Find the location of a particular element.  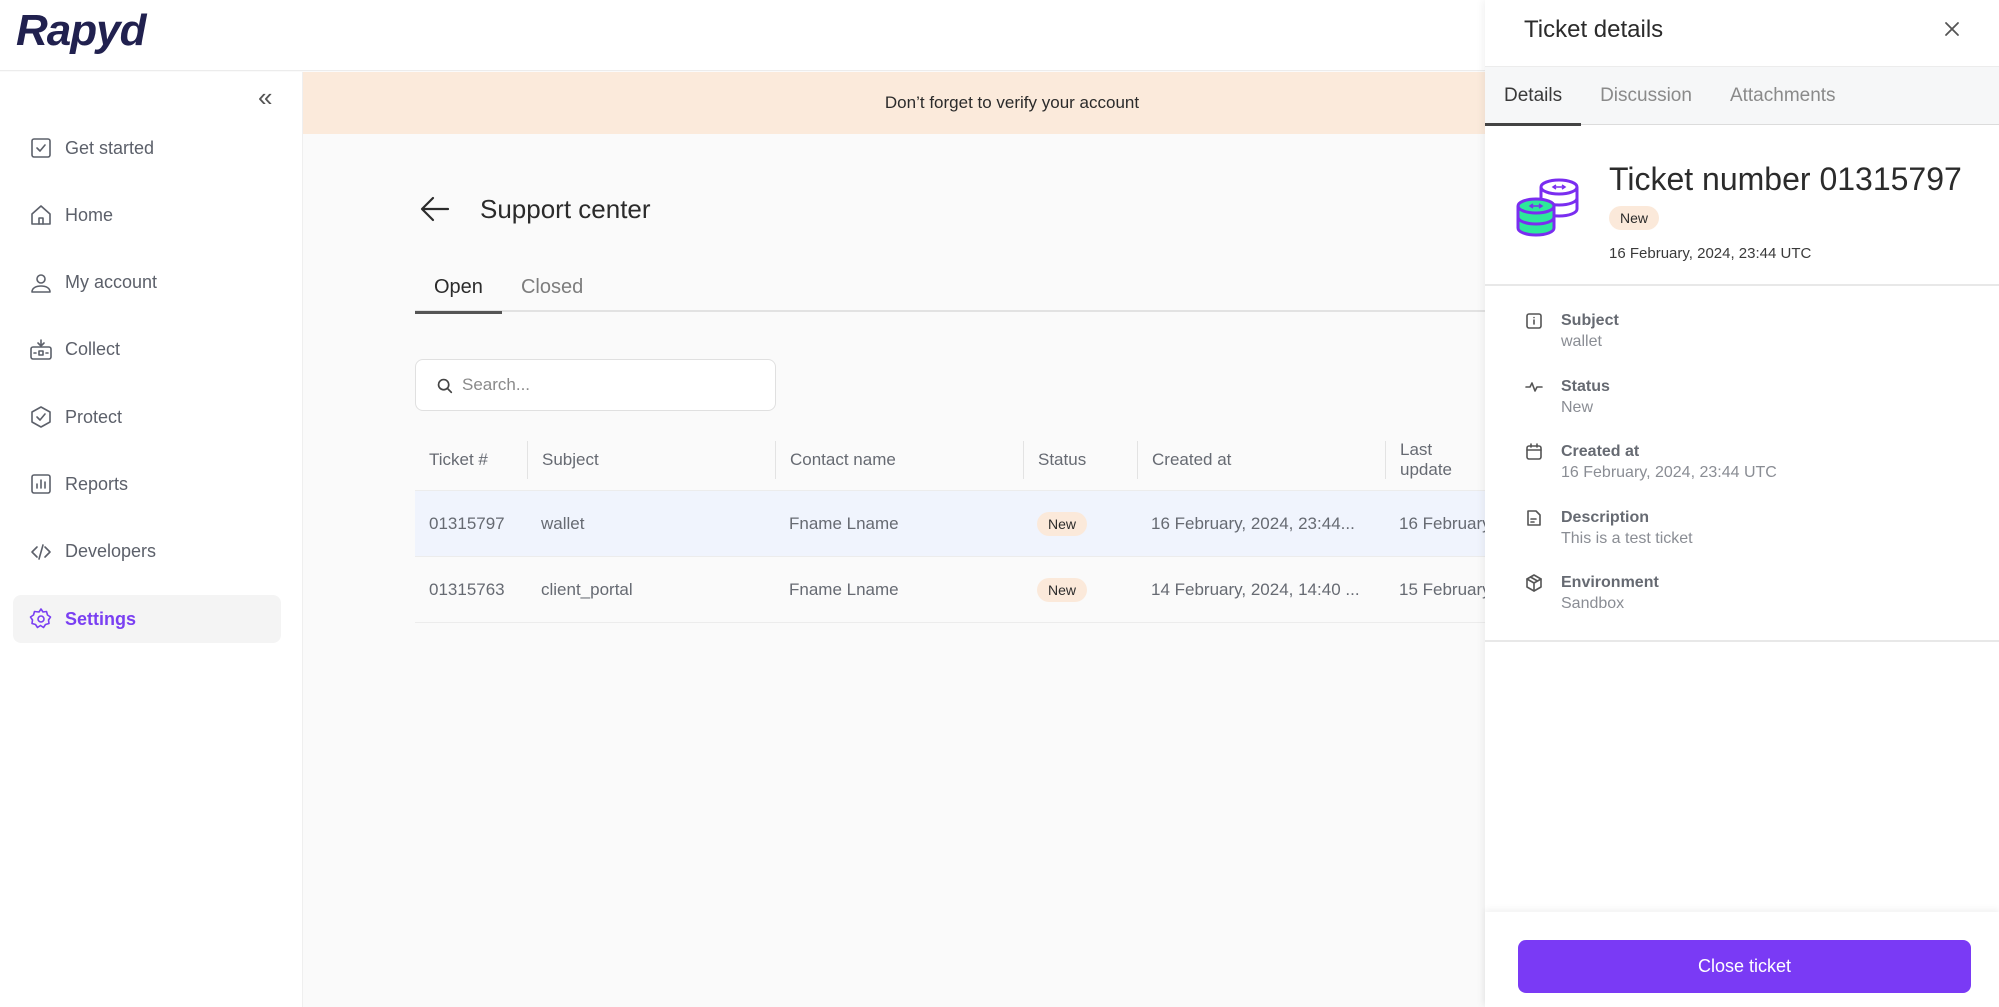

collect-icon is located at coordinates (41, 350).